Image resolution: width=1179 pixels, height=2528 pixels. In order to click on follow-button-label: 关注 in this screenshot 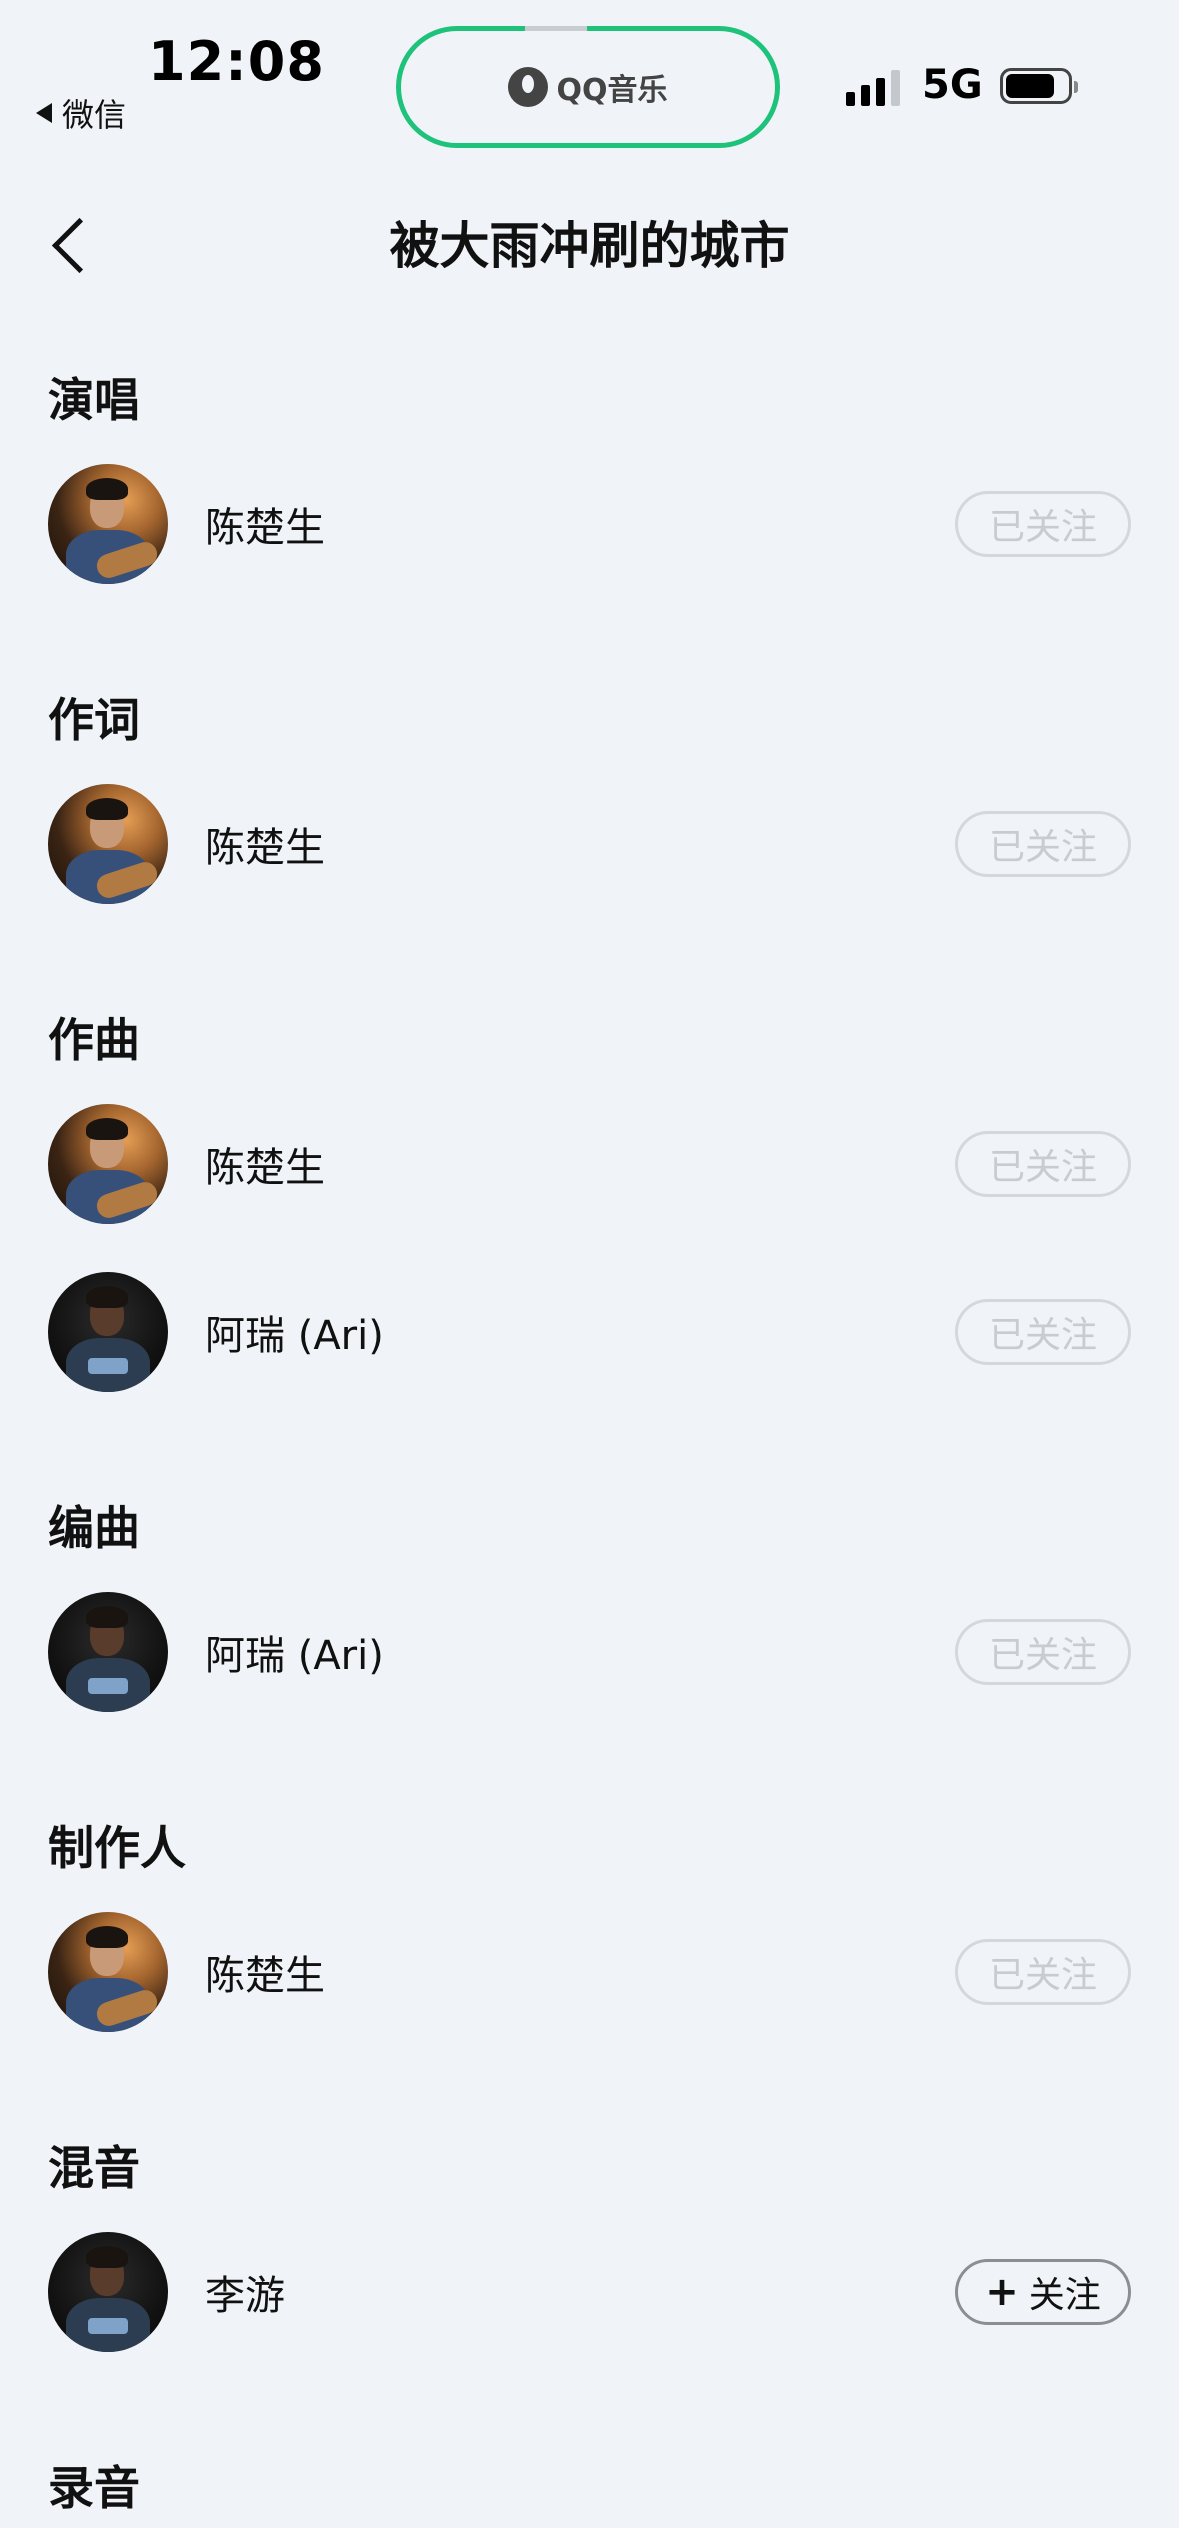, I will do `click(1064, 2295)`.